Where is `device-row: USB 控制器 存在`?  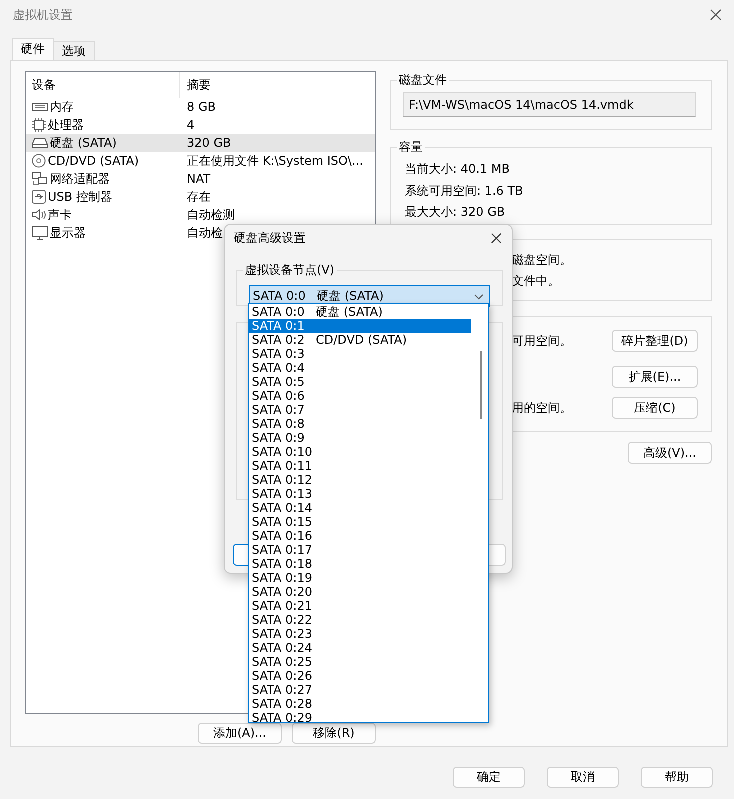
device-row: USB 控制器 存在 is located at coordinates (200, 197).